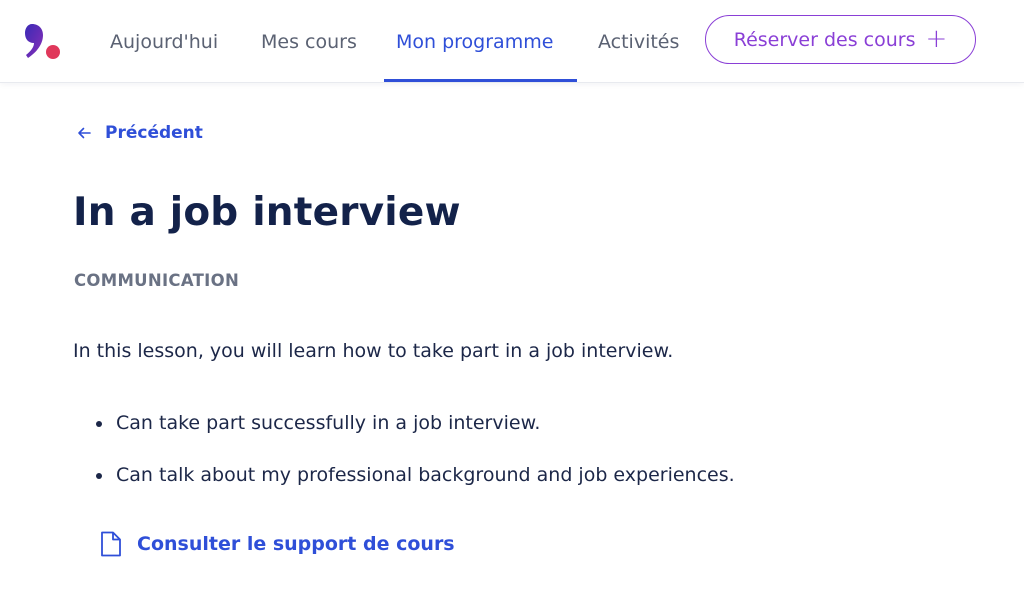  Describe the element at coordinates (267, 212) in the screenshot. I see `page-title: In a job interview` at that location.